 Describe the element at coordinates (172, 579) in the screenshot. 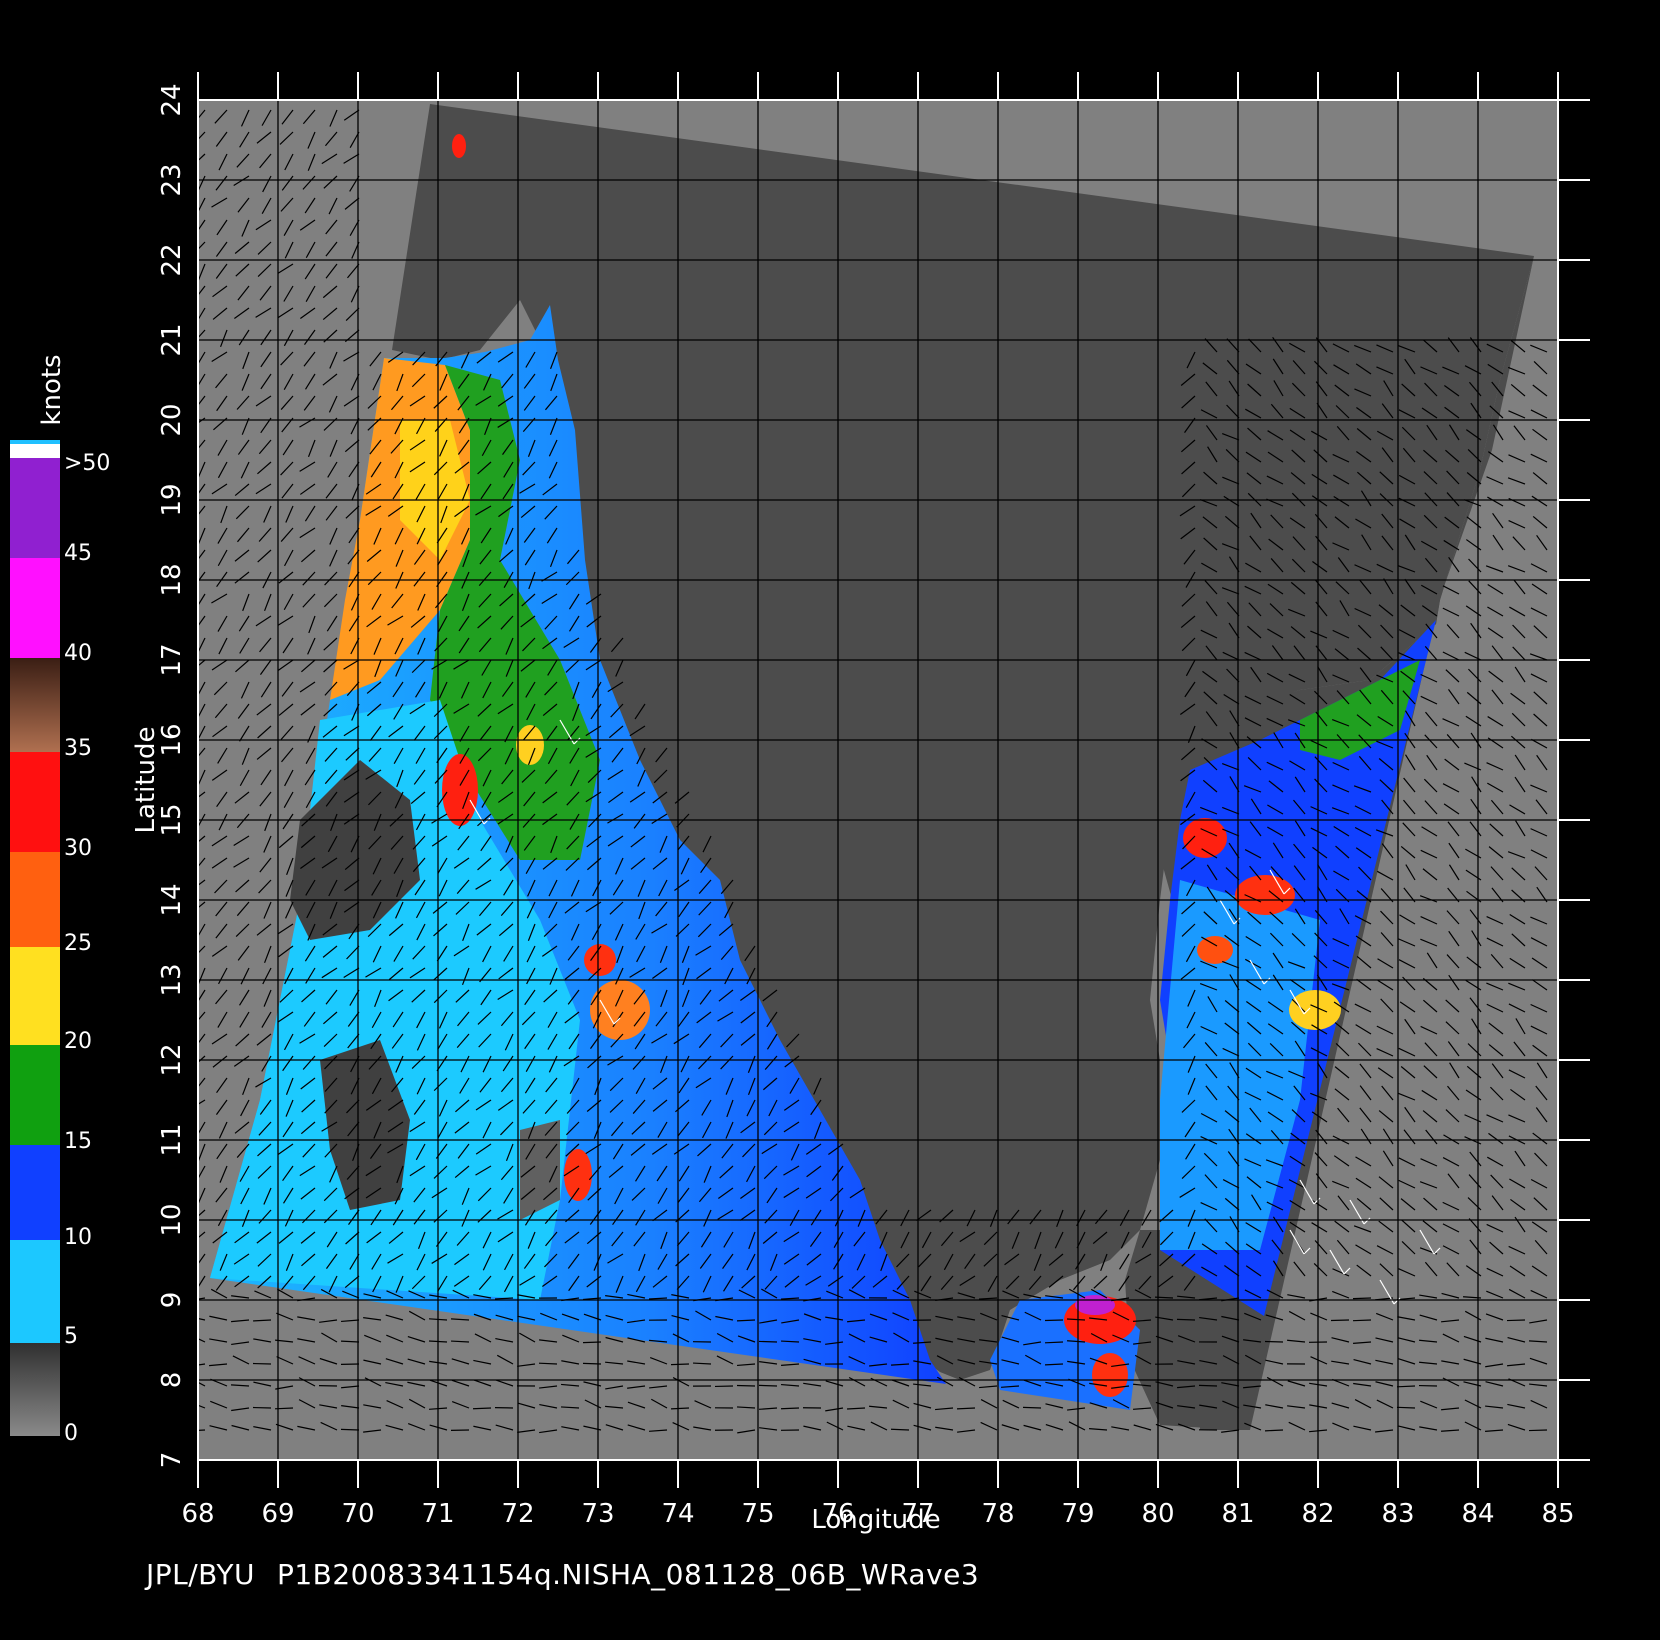

I see `y-tick-label: 18` at that location.